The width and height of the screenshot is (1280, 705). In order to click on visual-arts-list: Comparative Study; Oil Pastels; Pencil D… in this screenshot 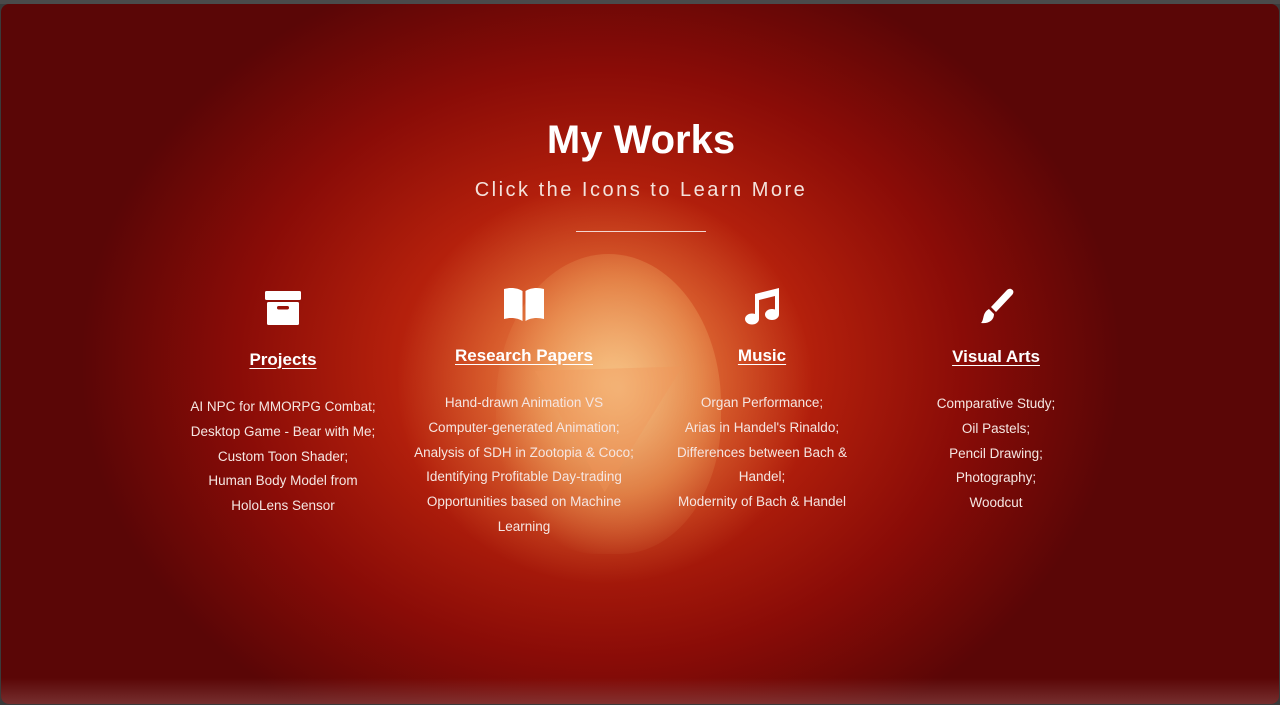, I will do `click(996, 454)`.